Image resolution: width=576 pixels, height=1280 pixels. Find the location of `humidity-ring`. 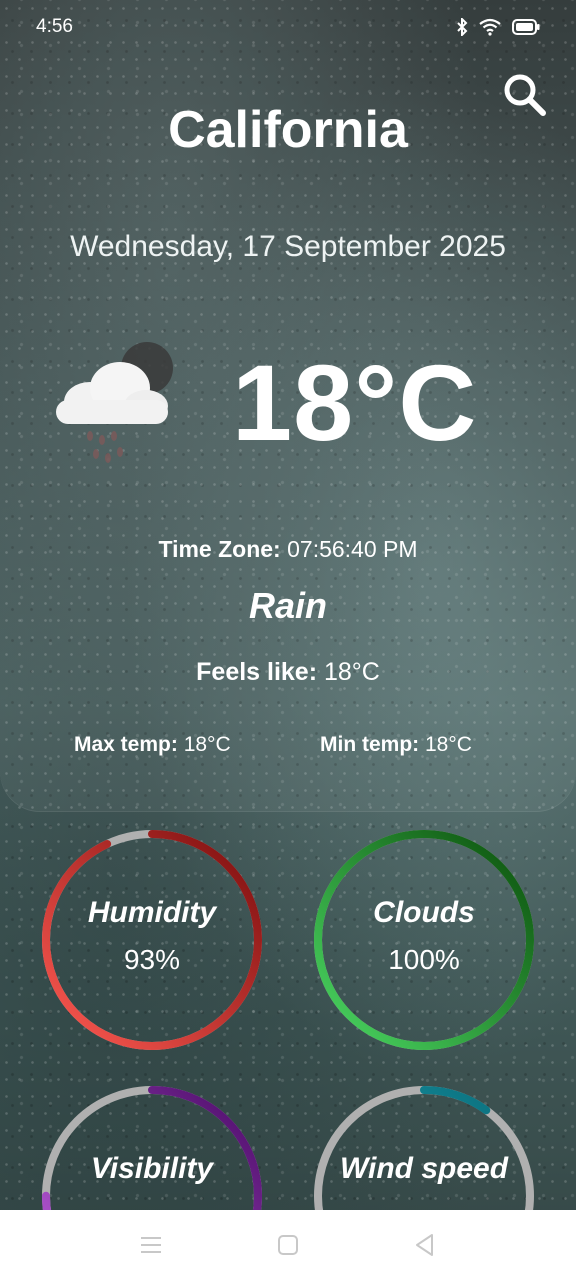

humidity-ring is located at coordinates (152, 940).